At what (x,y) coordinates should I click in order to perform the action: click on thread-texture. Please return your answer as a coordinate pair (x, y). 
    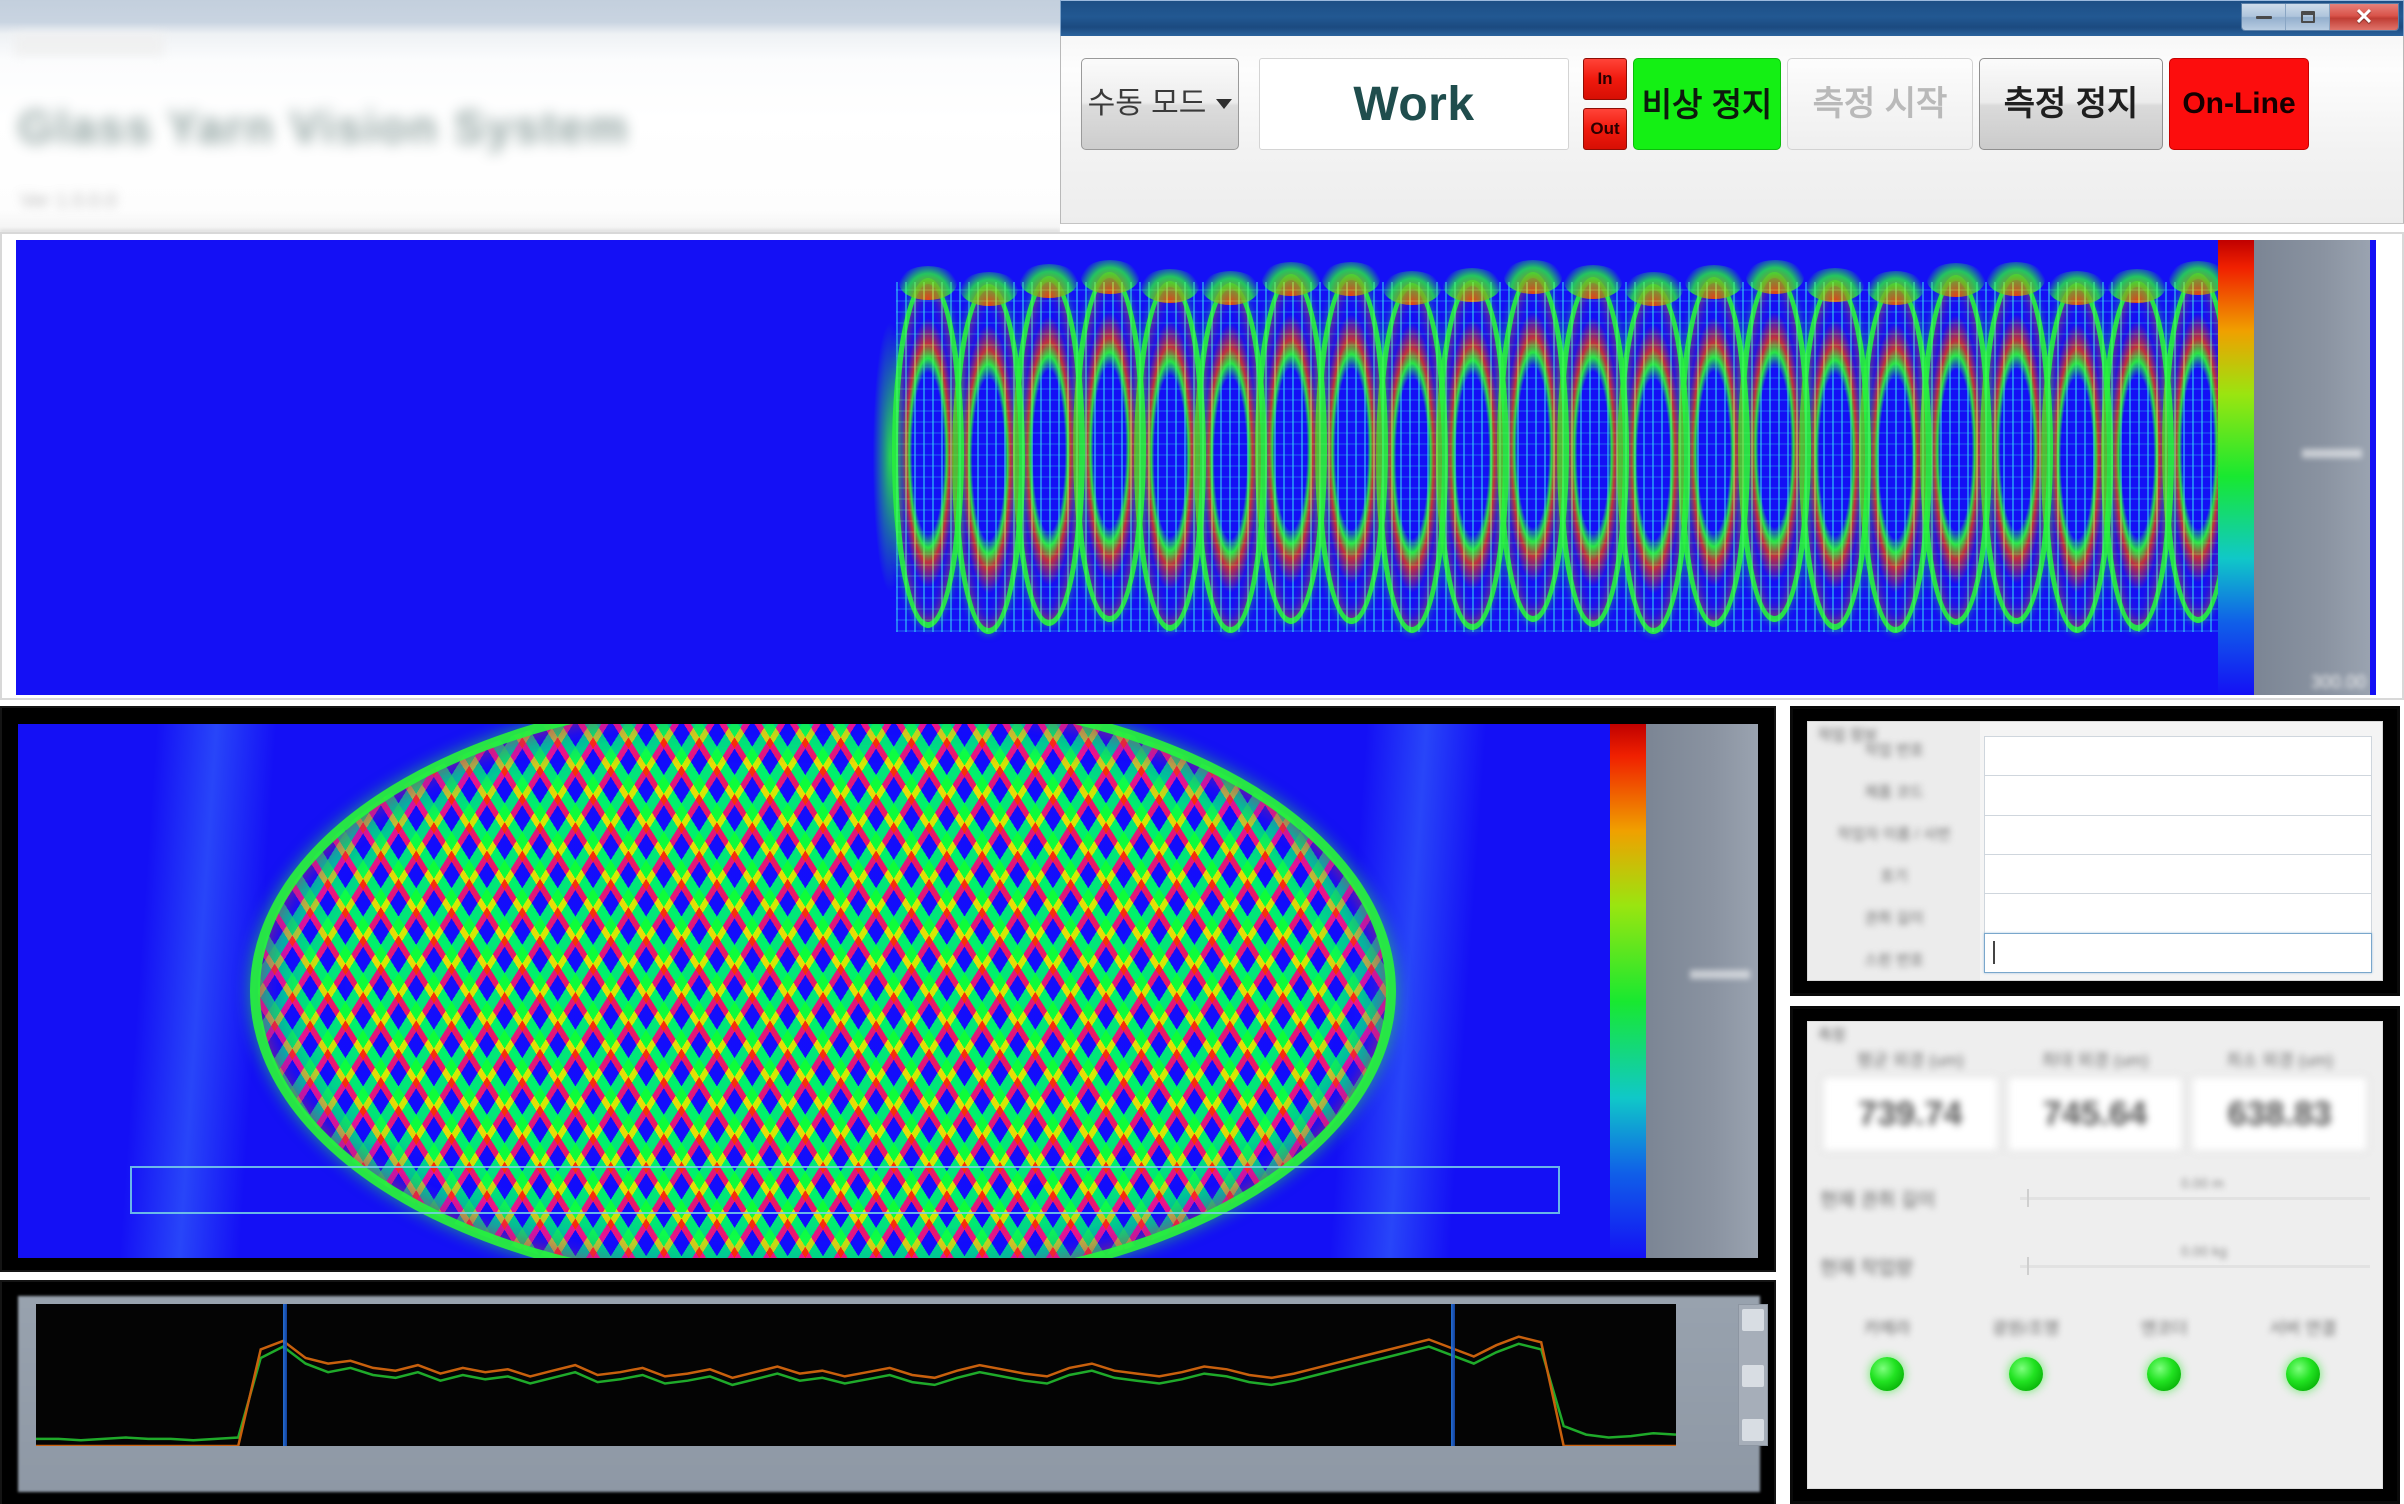
    Looking at the image, I should click on (1561, 457).